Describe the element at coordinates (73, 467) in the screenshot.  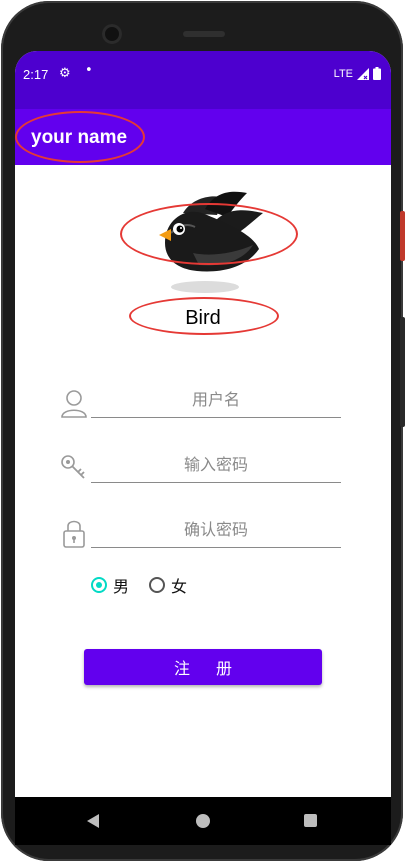
I see `key-icon` at that location.